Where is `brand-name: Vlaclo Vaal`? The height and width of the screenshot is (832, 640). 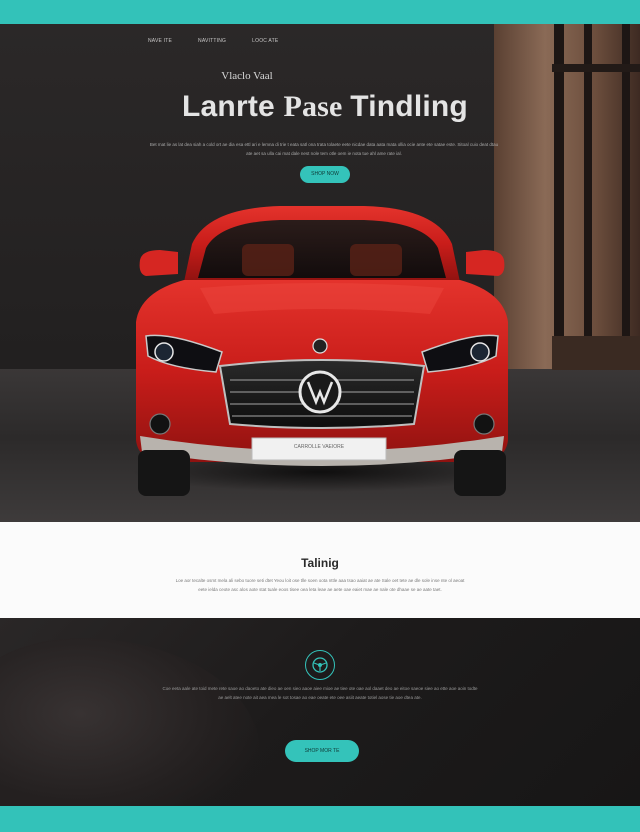 brand-name: Vlaclo Vaal is located at coordinates (247, 76).